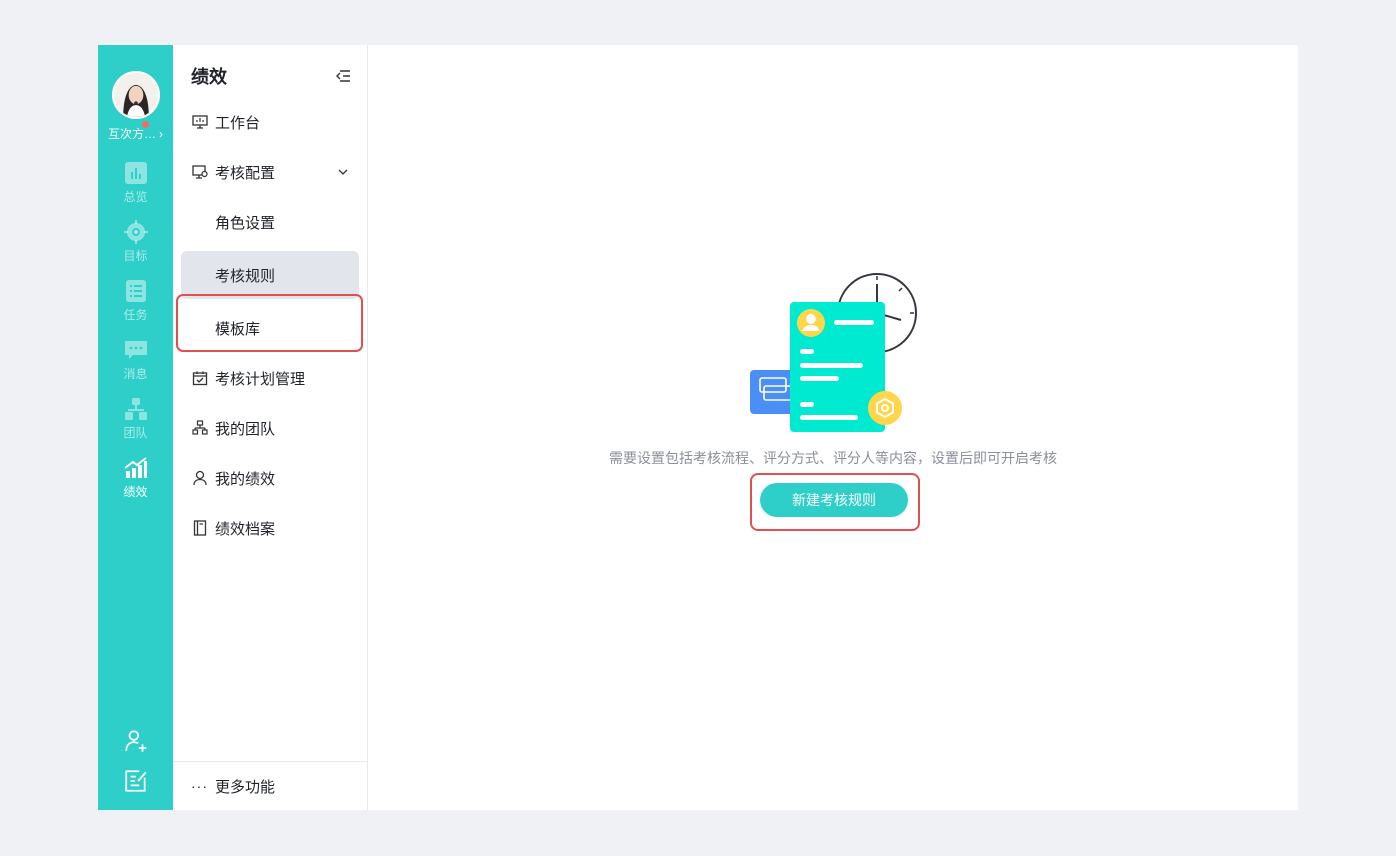 This screenshot has height=856, width=1396. I want to click on menu-item-plan-management: 考核计划管理, so click(270, 378).